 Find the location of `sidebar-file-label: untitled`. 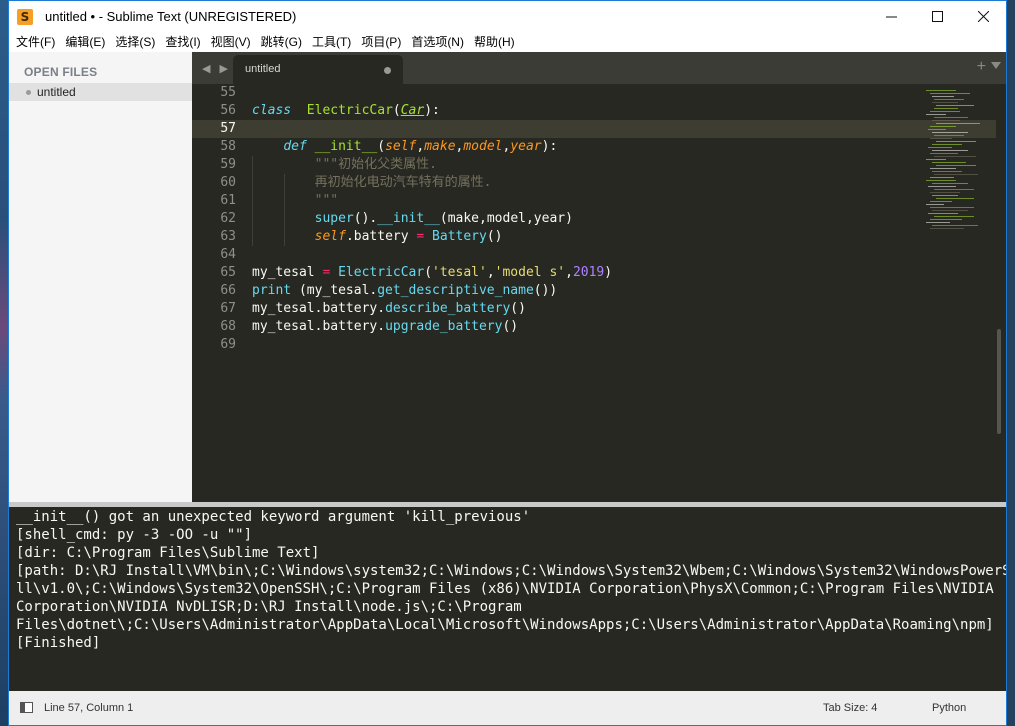

sidebar-file-label: untitled is located at coordinates (56, 92).